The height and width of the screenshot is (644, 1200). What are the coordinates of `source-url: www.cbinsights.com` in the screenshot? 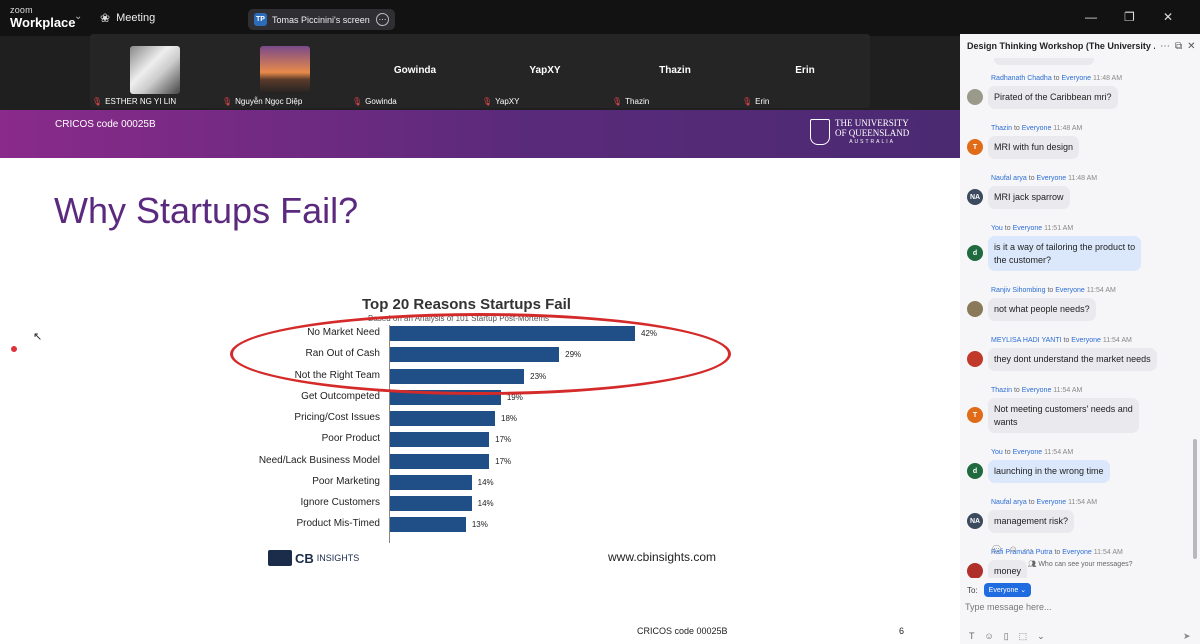 It's located at (662, 557).